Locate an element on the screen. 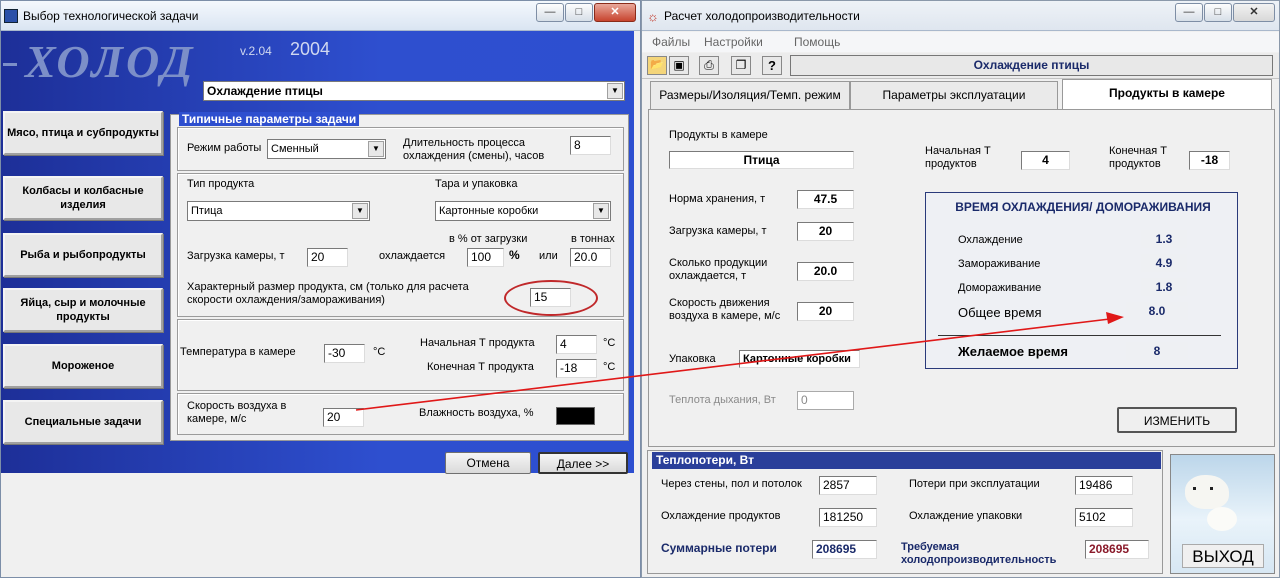 This screenshot has height=581, width=1280. exit-button: ВЫХОД is located at coordinates (1223, 556).